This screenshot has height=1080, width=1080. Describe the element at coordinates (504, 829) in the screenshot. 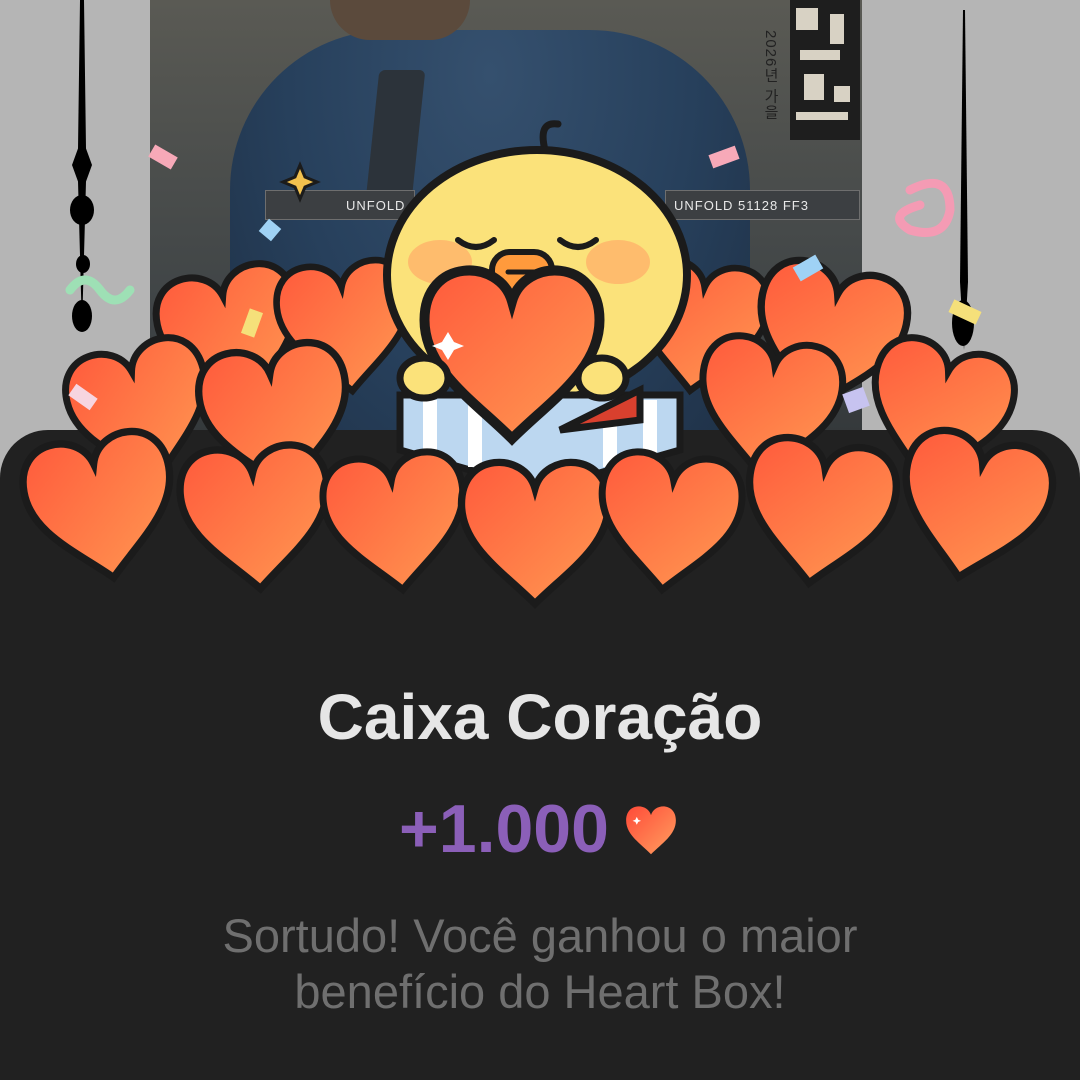

I see `reward-amount: +1.000` at that location.